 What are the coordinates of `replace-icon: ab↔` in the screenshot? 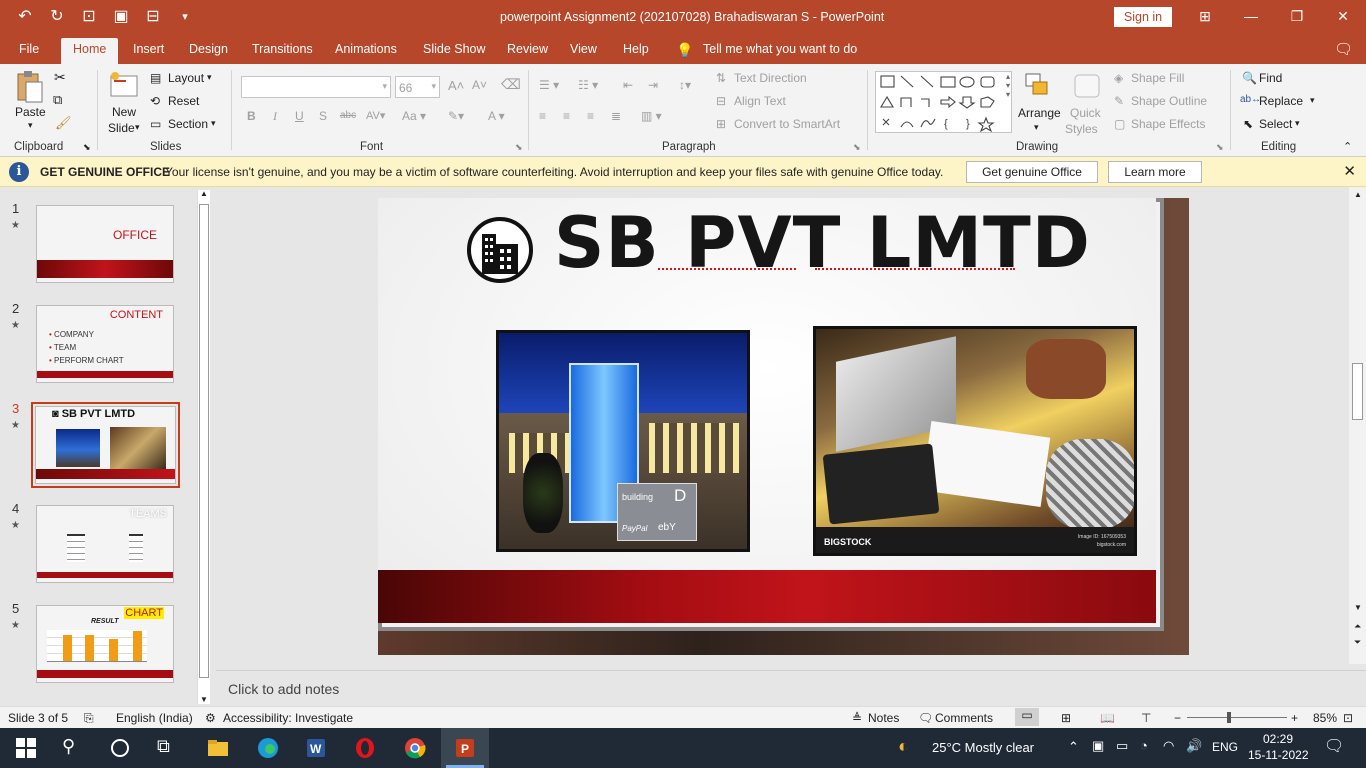 It's located at (1250, 99).